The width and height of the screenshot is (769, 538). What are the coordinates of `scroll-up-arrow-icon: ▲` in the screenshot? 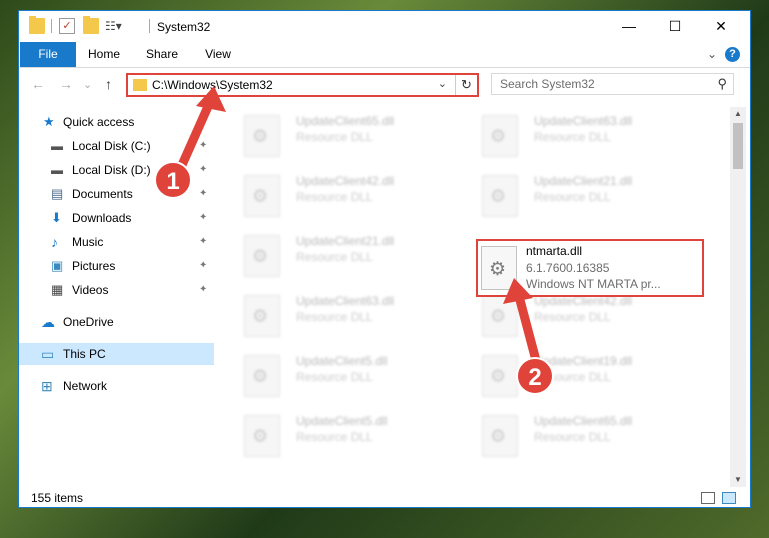 It's located at (738, 114).